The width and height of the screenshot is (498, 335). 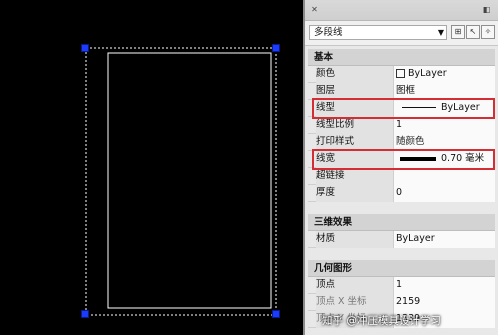 I want to click on color-swatch-icon, so click(x=400, y=73).